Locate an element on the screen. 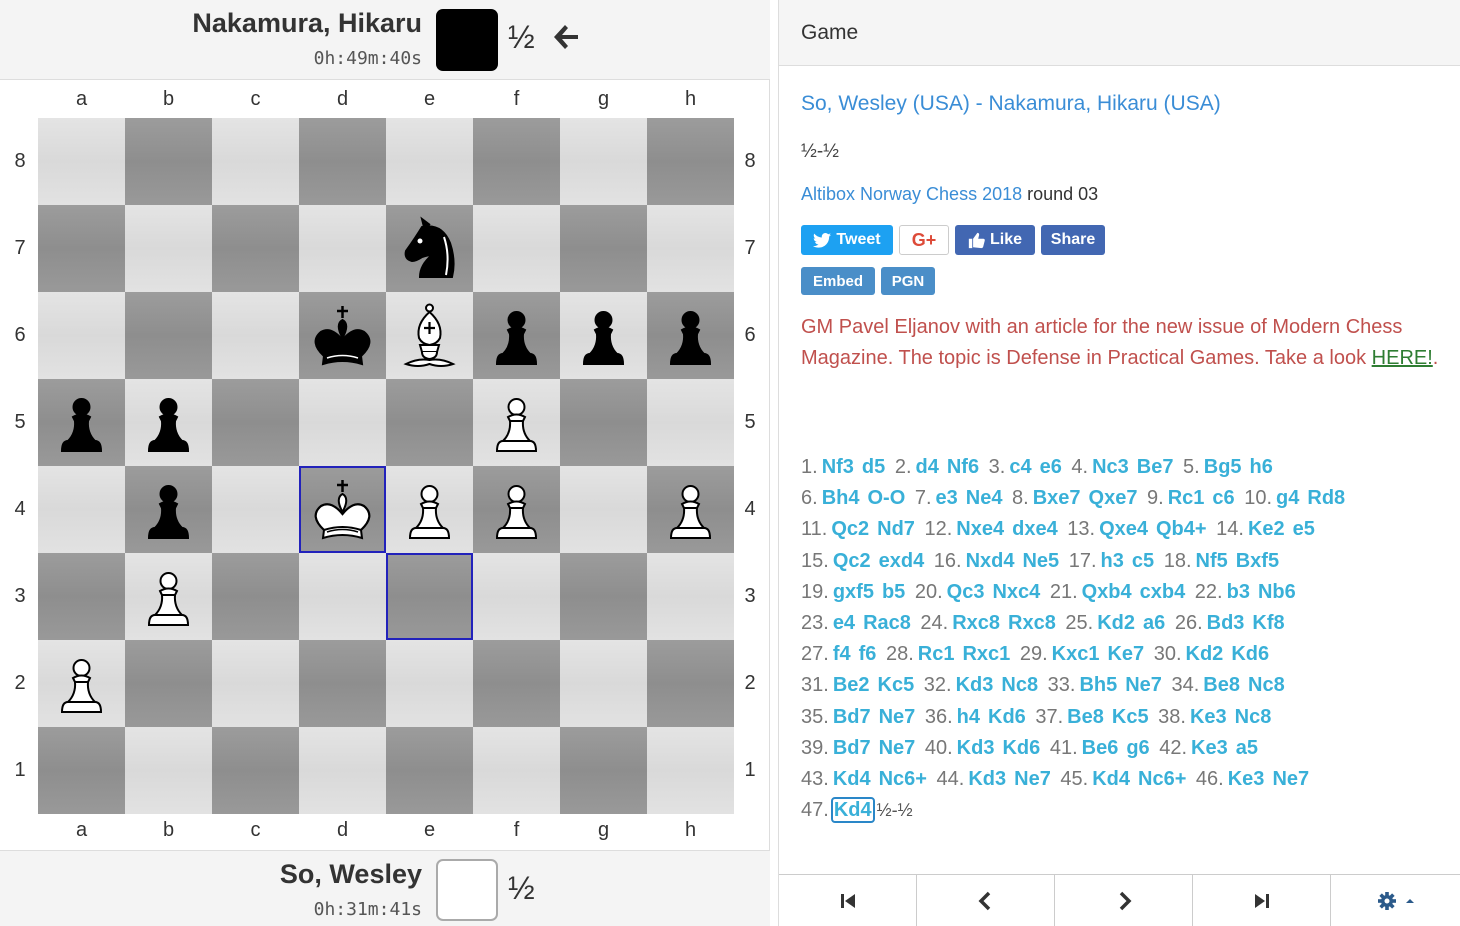 The height and width of the screenshot is (926, 1460). square-a3 is located at coordinates (81, 596).